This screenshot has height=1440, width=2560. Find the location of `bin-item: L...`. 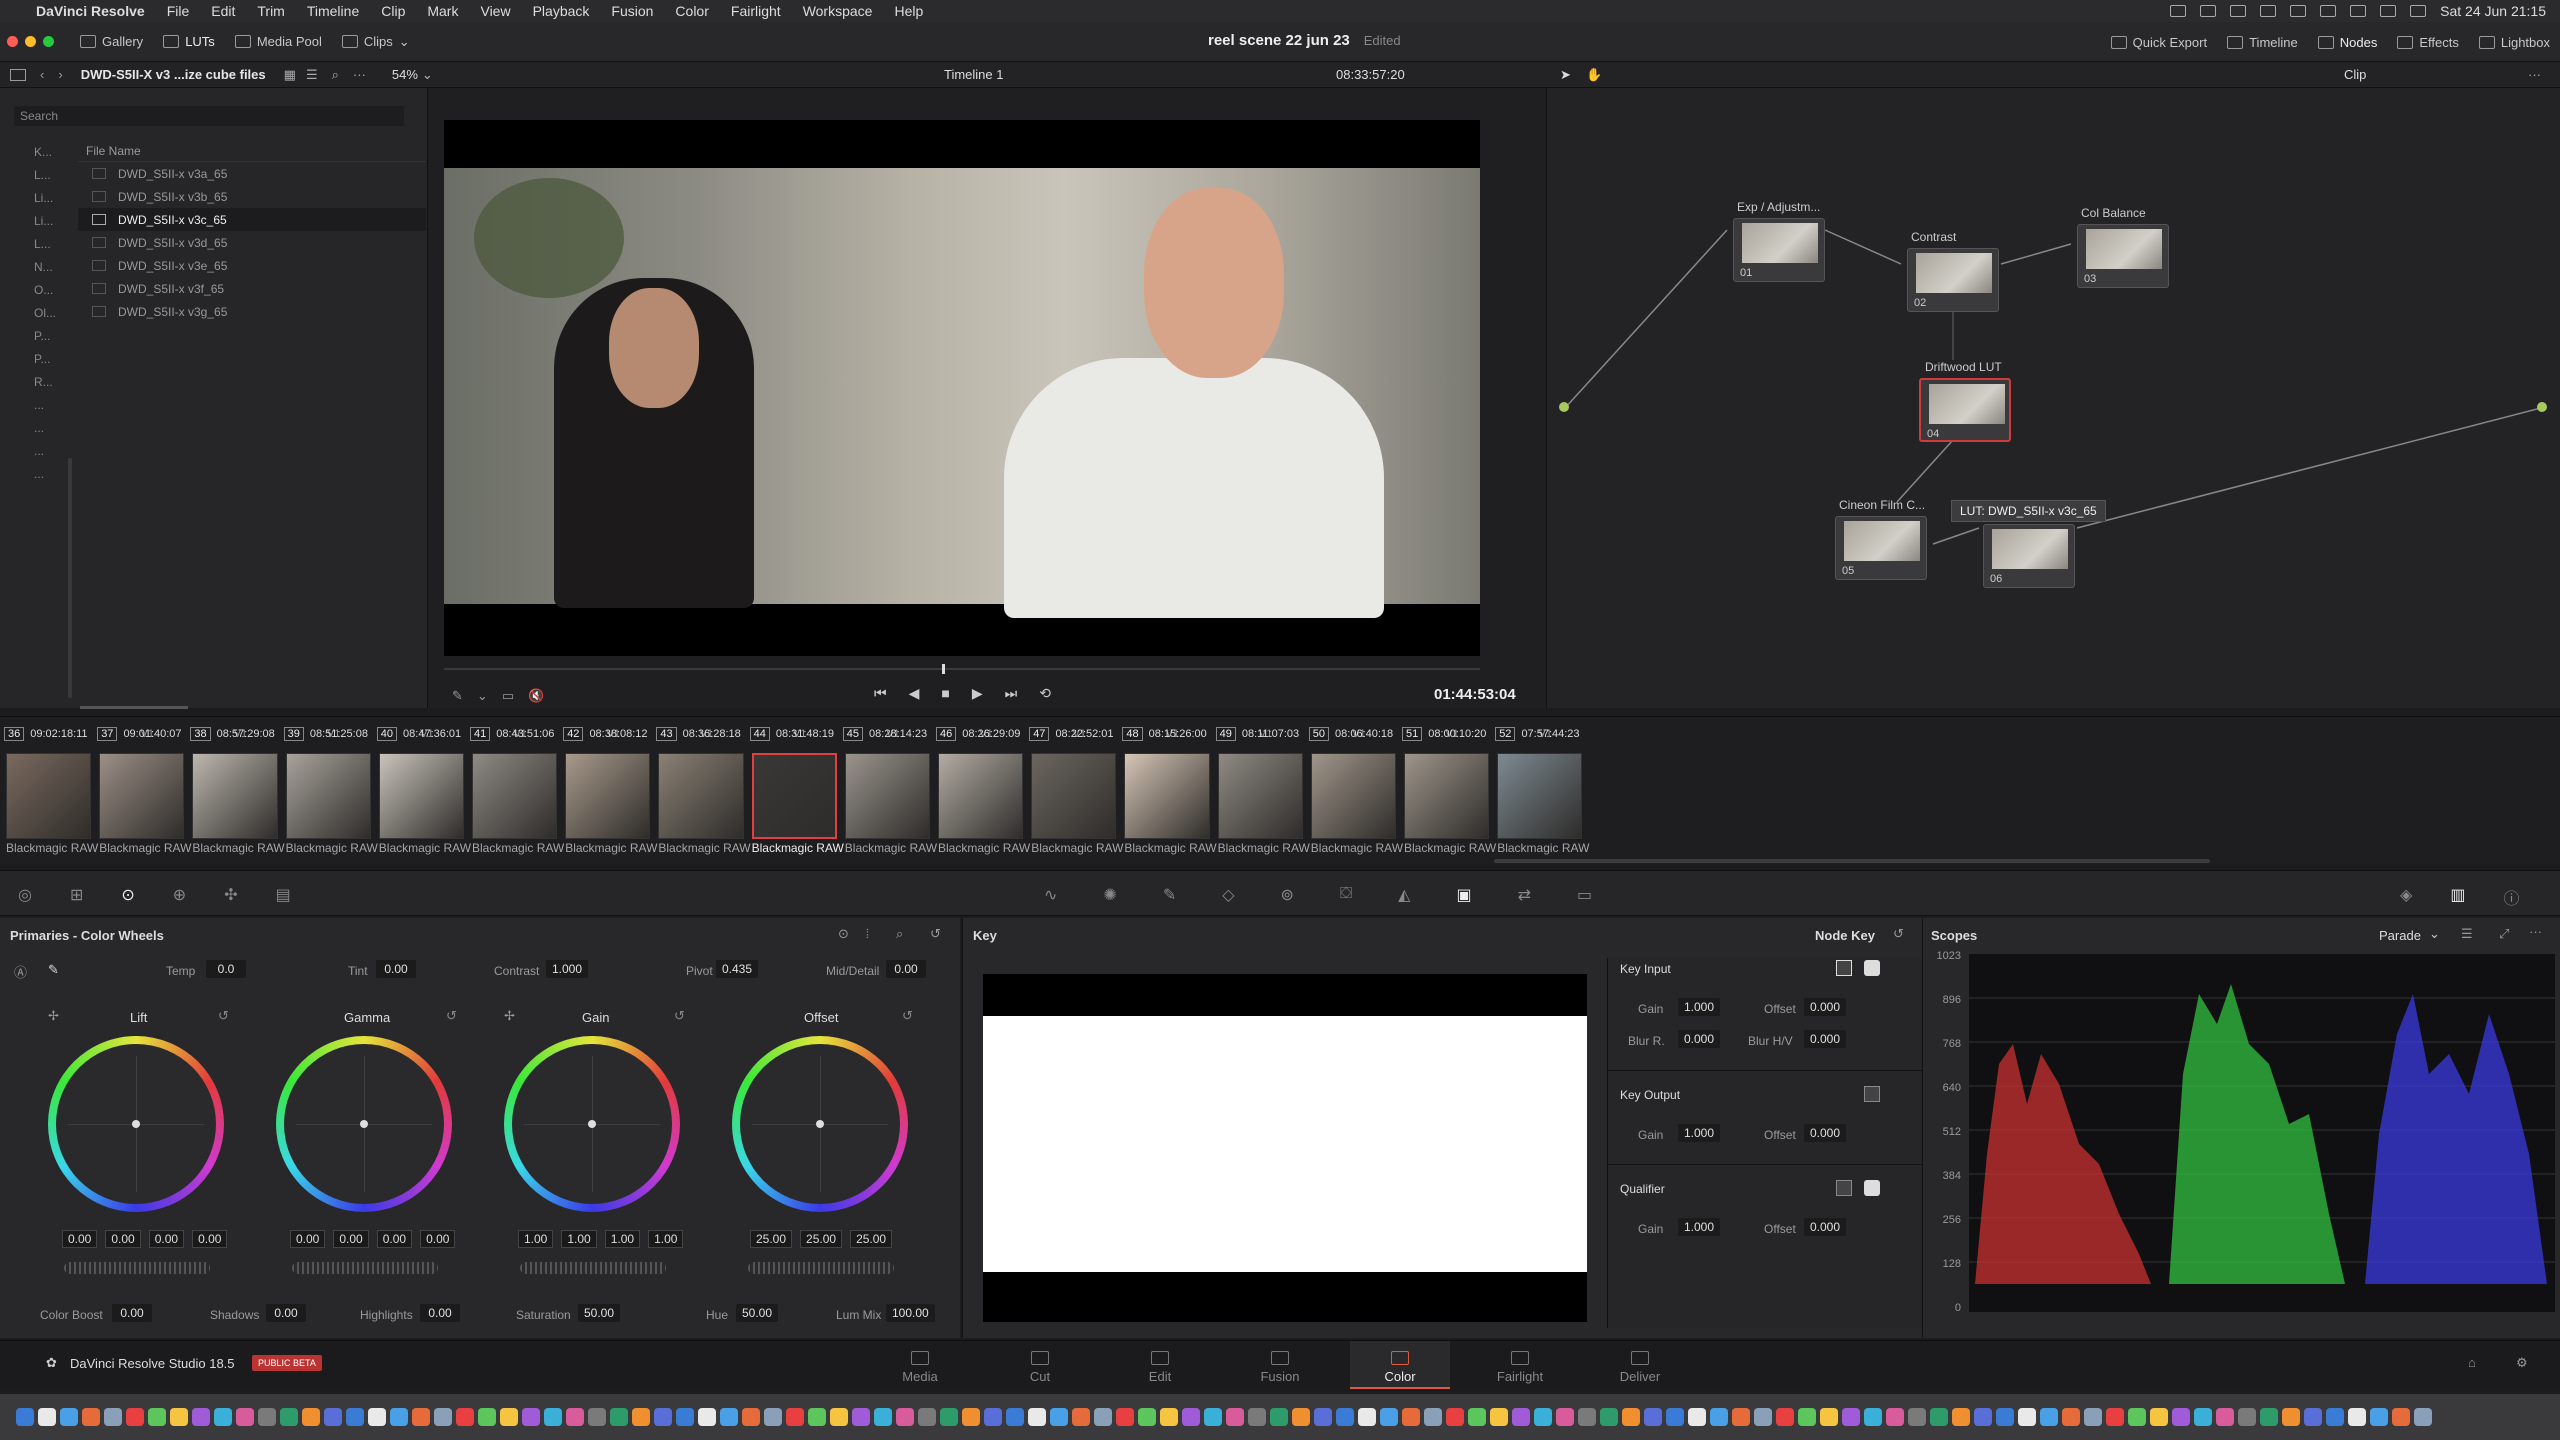

bin-item: L... is located at coordinates (54, 243).